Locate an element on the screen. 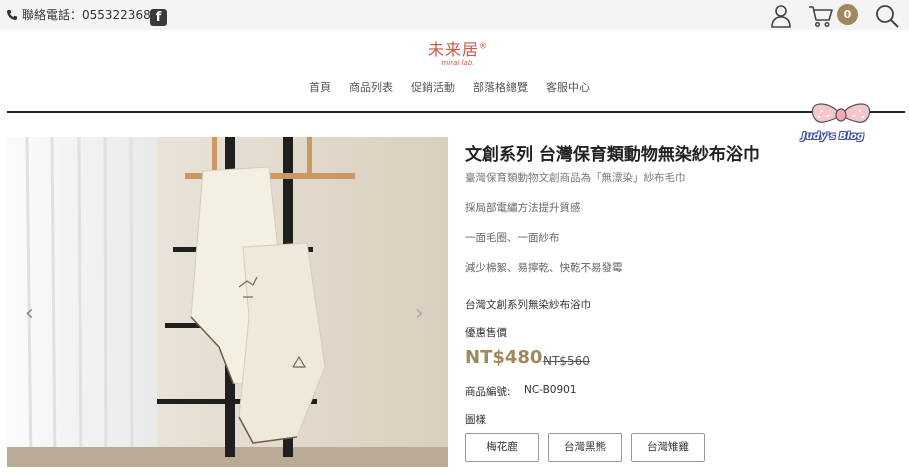 This screenshot has height=473, width=909. product-feature: 採局部電繡方法提升質感 is located at coordinates (523, 208).